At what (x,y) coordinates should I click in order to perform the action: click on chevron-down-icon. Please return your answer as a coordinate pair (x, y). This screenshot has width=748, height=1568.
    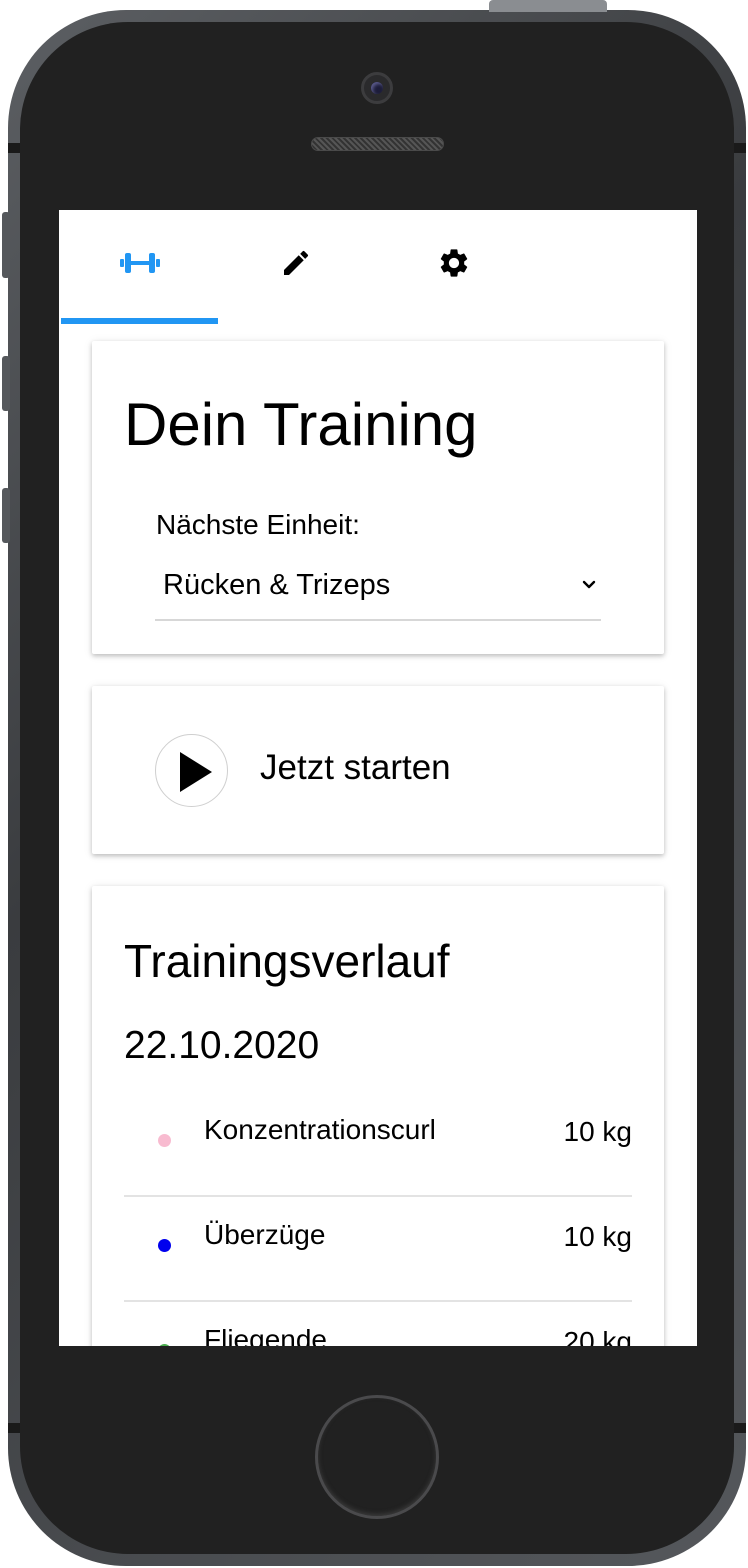
    Looking at the image, I should click on (589, 584).